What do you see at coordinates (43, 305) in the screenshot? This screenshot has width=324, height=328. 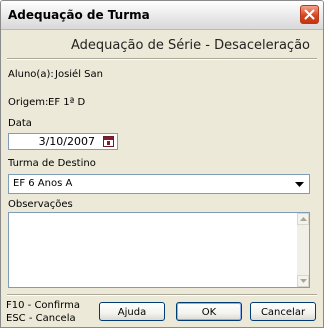 I see `shortcut-confirm-text: F10 - Confirma` at bounding box center [43, 305].